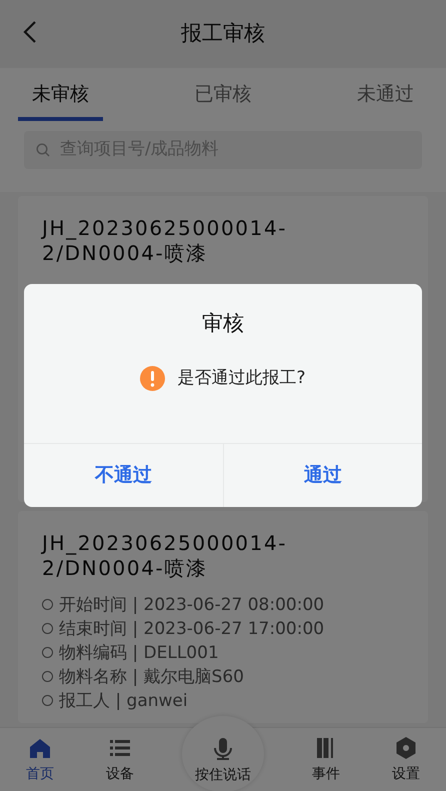 Image resolution: width=446 pixels, height=791 pixels. I want to click on voice-button: 按住说话, so click(223, 753).